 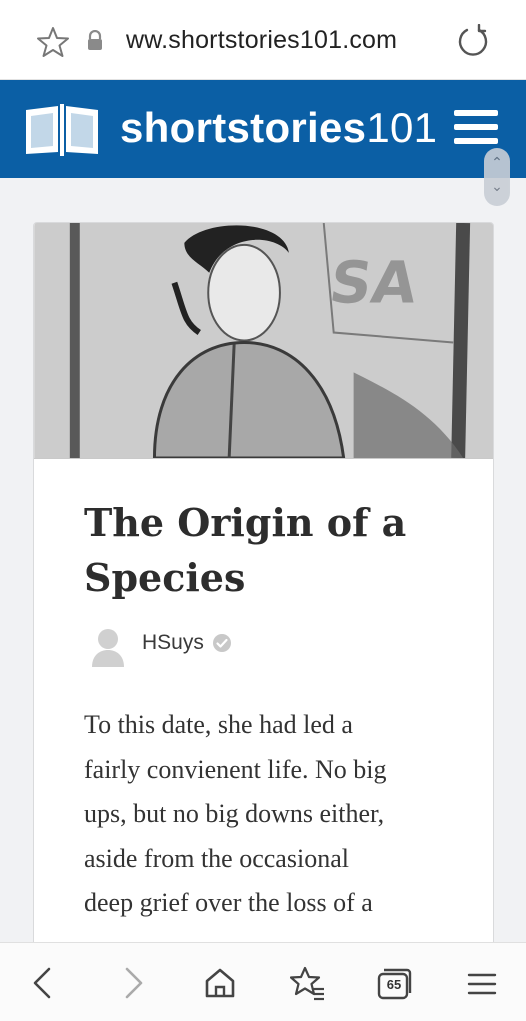 What do you see at coordinates (402, 127) in the screenshot?
I see `brand-number: 101` at bounding box center [402, 127].